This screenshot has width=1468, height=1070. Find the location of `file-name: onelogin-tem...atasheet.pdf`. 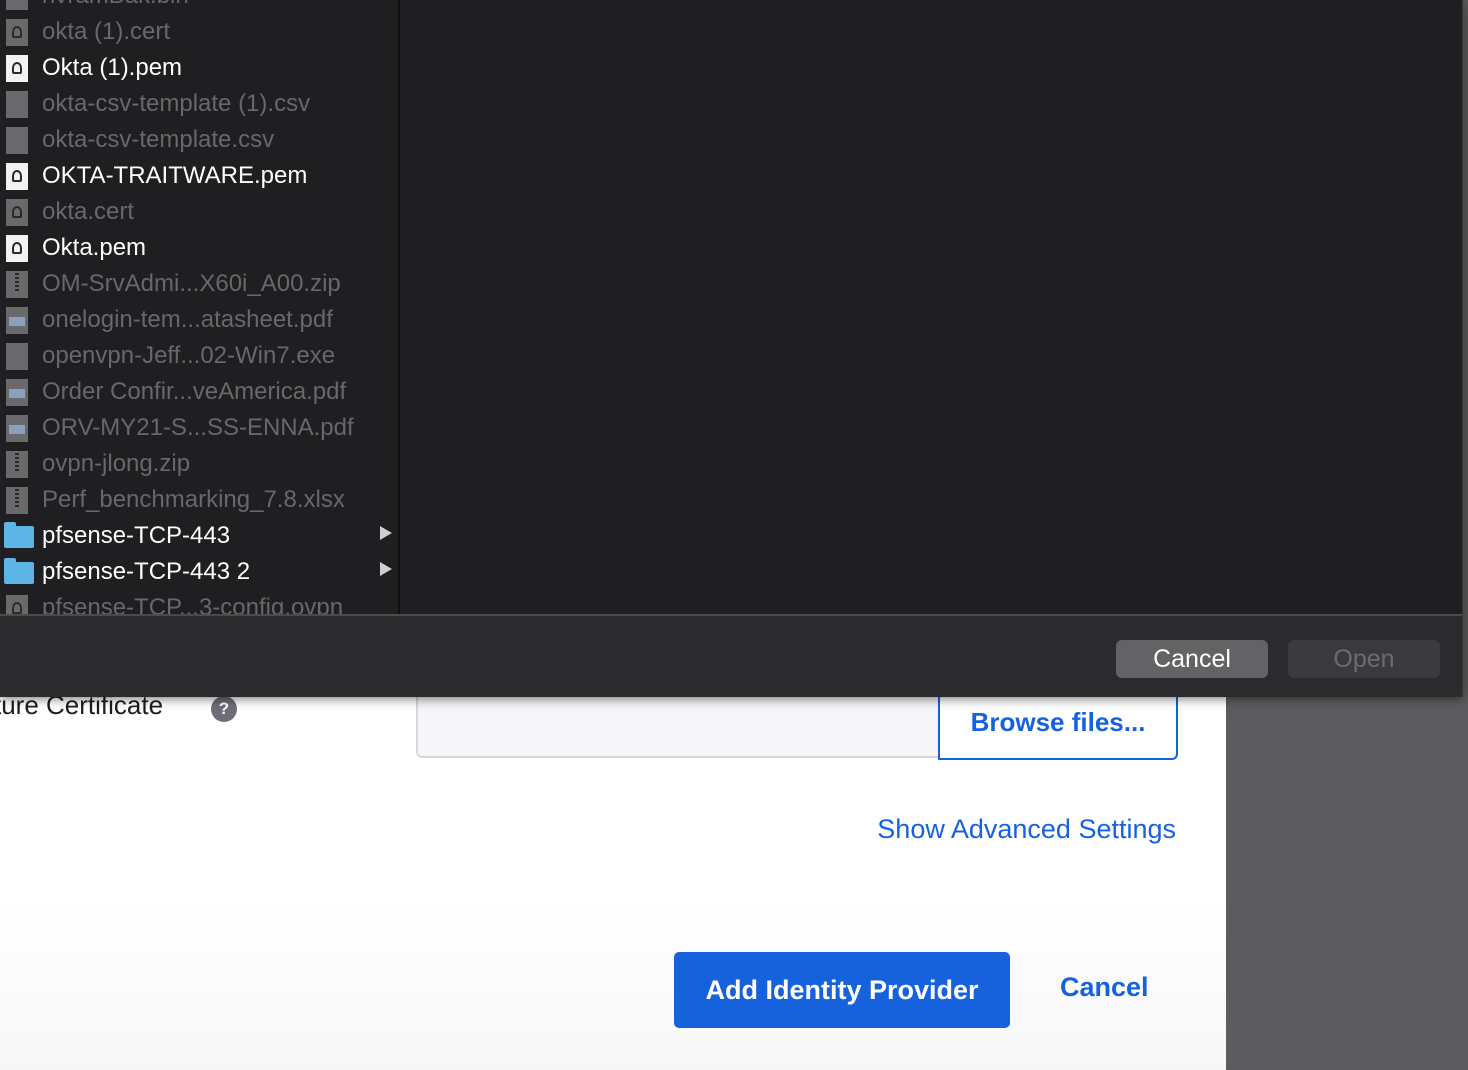

file-name: onelogin-tem...atasheet.pdf is located at coordinates (187, 319).